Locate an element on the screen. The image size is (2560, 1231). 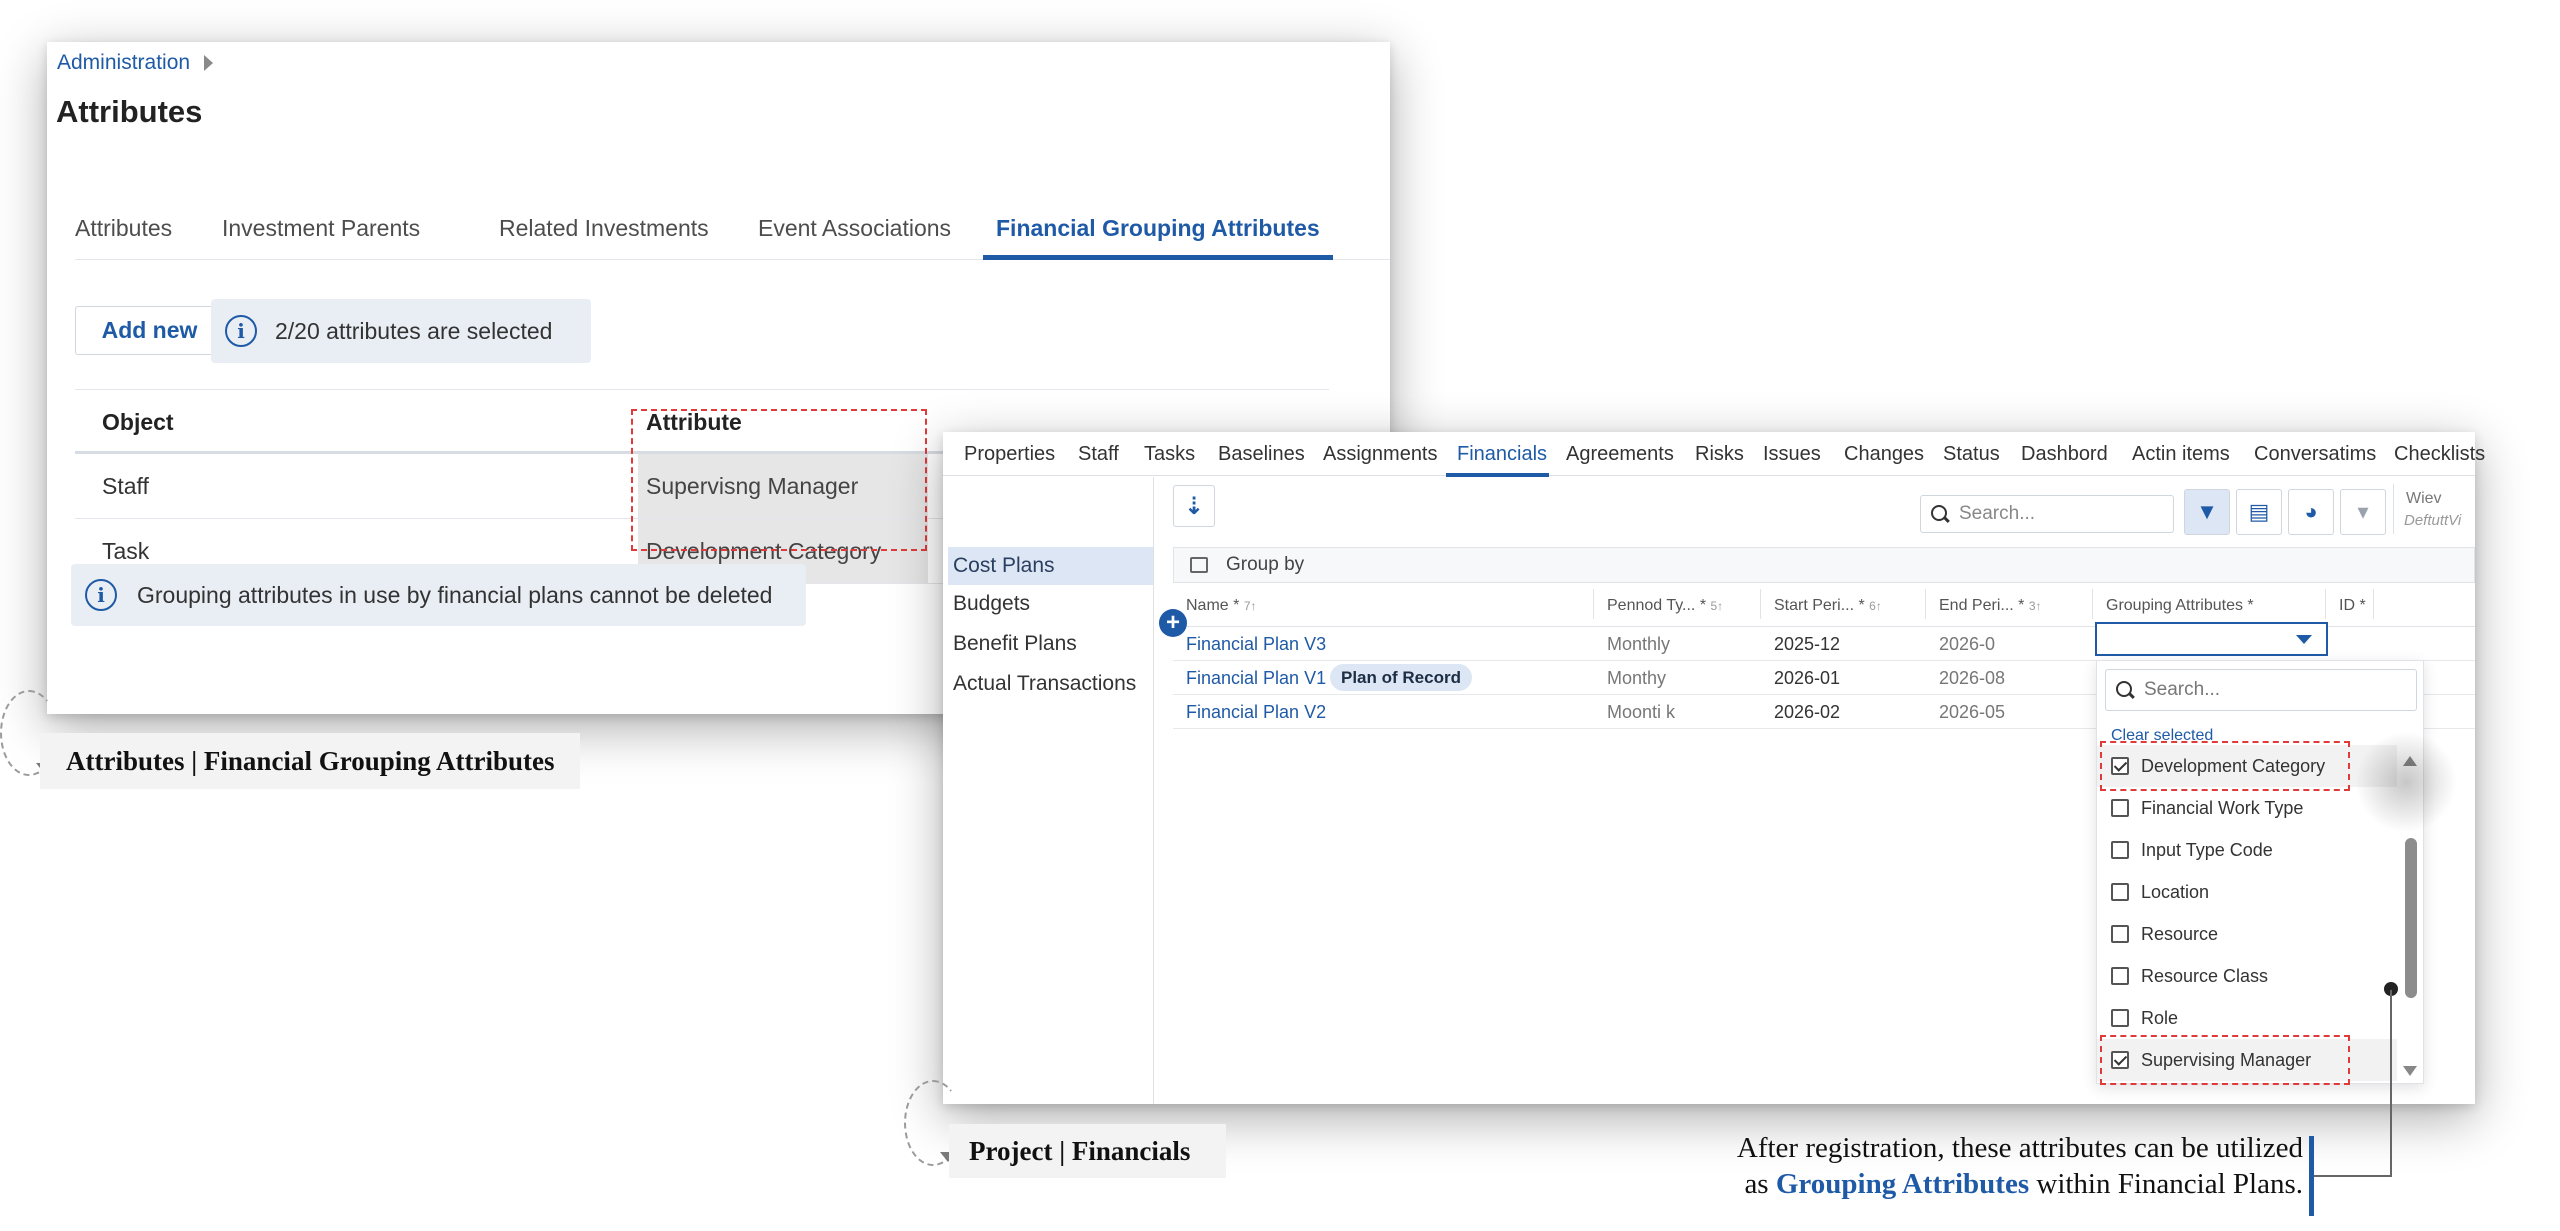
column-name-label: Name is located at coordinates (1207, 605).